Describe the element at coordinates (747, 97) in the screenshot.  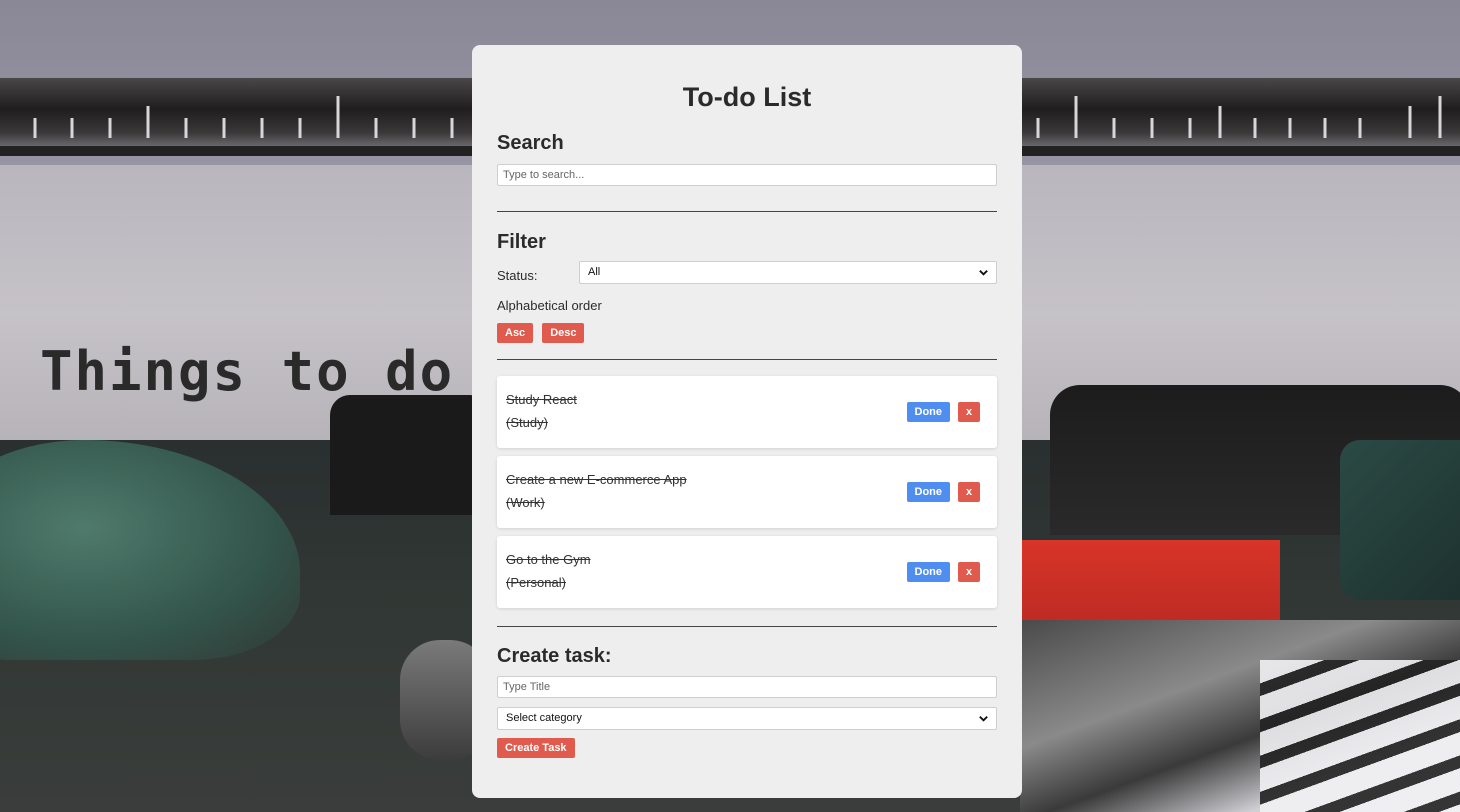
I see `page-title: To-do List` at that location.